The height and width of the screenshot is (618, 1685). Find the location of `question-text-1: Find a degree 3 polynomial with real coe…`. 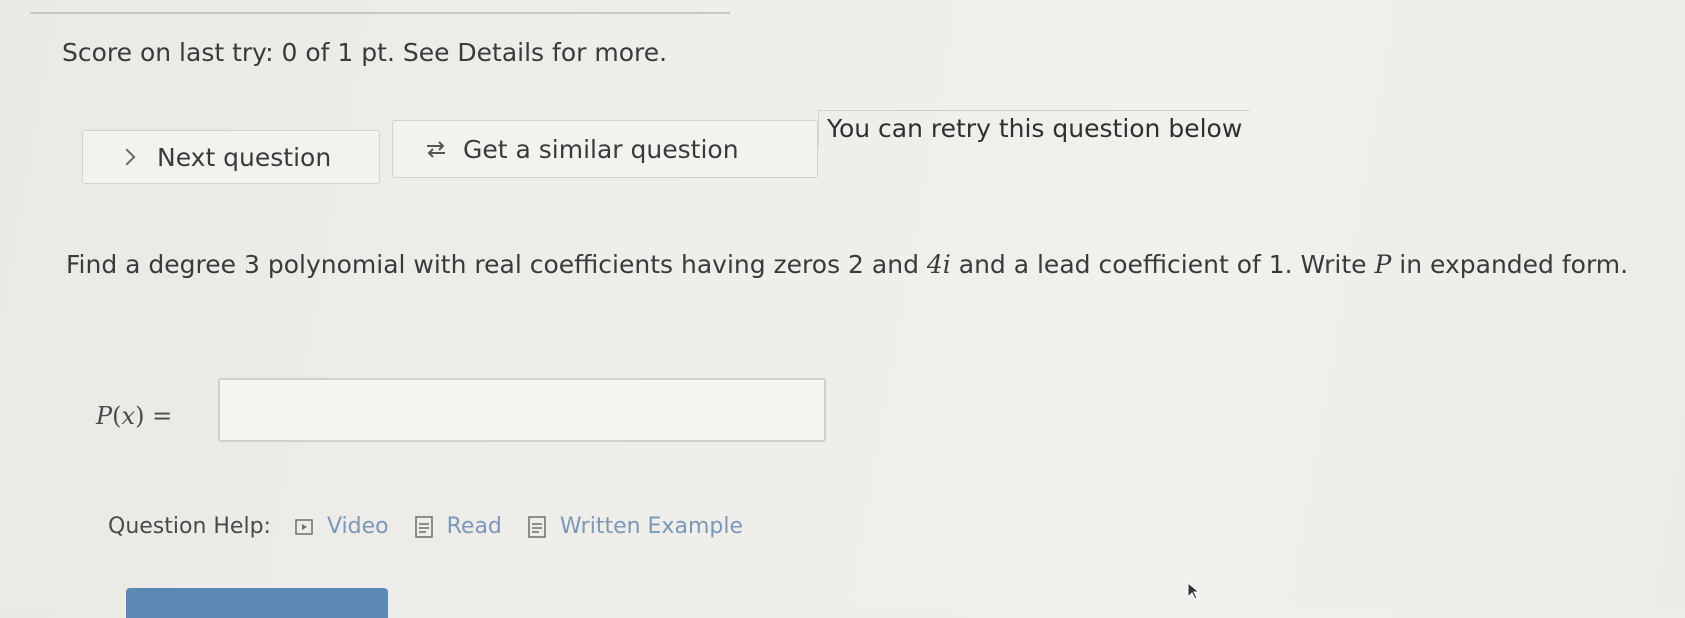

question-text-1: Find a degree 3 polynomial with real coe… is located at coordinates (496, 264).